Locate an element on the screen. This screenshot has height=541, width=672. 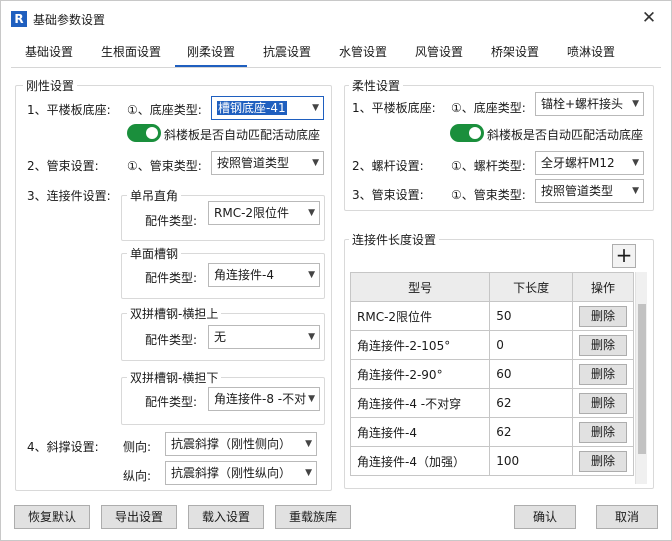
connector-group-title: 双拼槽钢-横担上 is located at coordinates (174, 313).